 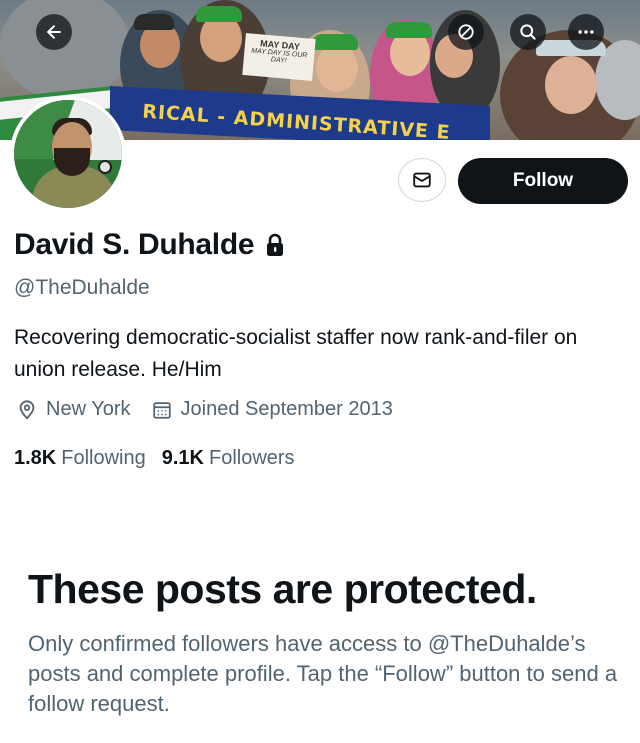 I want to click on lock-icon, so click(x=275, y=244).